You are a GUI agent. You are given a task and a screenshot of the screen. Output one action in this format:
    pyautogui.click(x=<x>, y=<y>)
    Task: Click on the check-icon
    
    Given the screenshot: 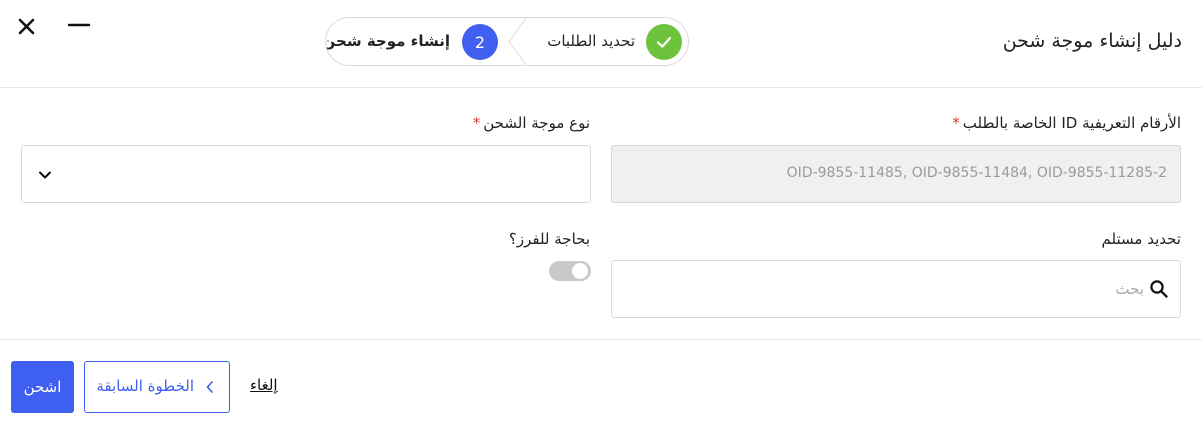 What is the action you would take?
    pyautogui.click(x=664, y=42)
    